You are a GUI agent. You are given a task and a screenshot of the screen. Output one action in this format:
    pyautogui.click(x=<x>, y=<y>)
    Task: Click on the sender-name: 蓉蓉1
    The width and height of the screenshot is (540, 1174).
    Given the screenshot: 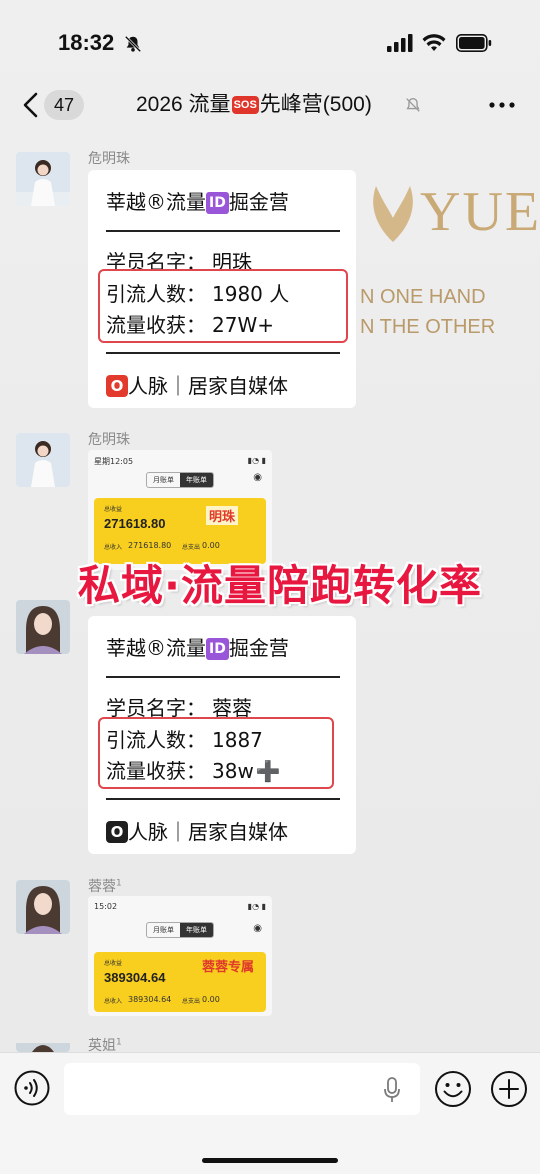 What is the action you would take?
    pyautogui.click(x=105, y=886)
    